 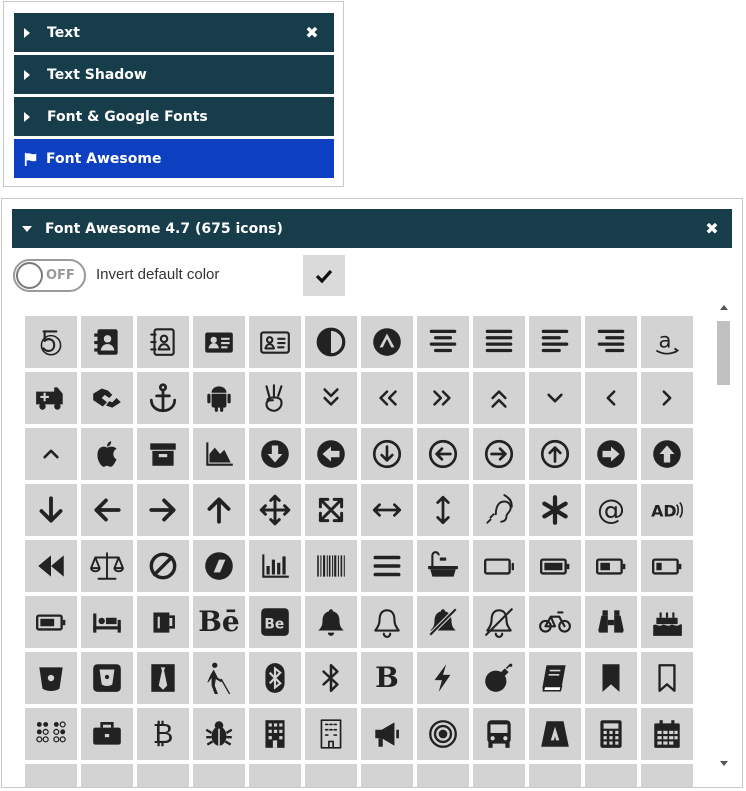 What do you see at coordinates (667, 566) in the screenshot?
I see `icon-cell-battery-quarter` at bounding box center [667, 566].